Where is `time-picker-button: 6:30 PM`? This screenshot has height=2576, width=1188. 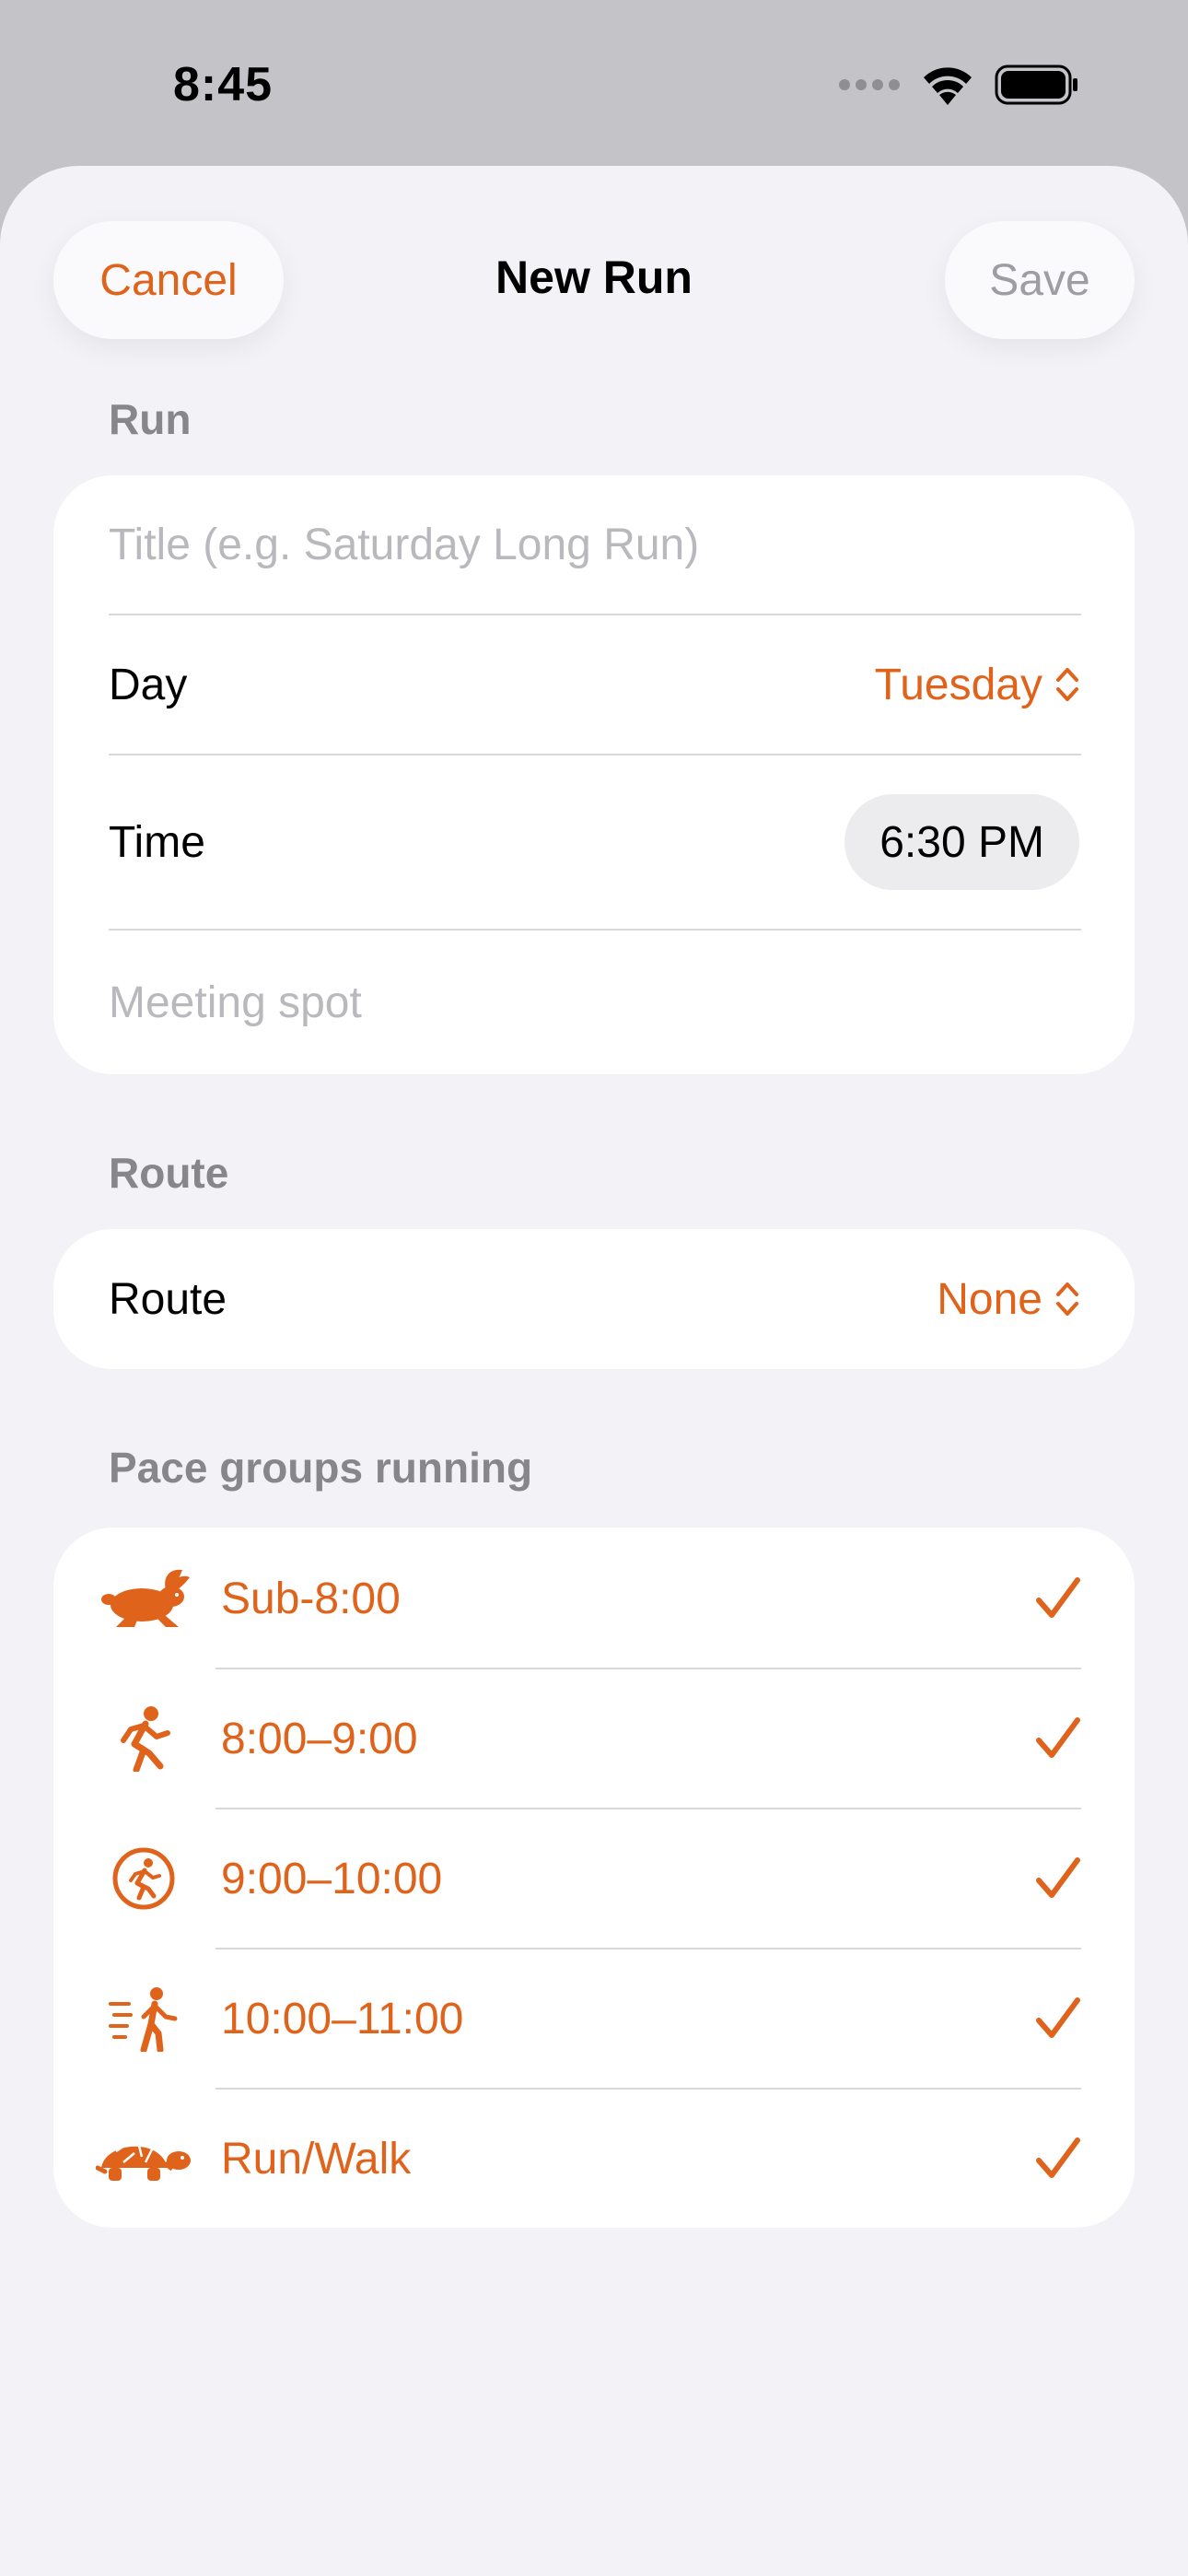 time-picker-button: 6:30 PM is located at coordinates (961, 842).